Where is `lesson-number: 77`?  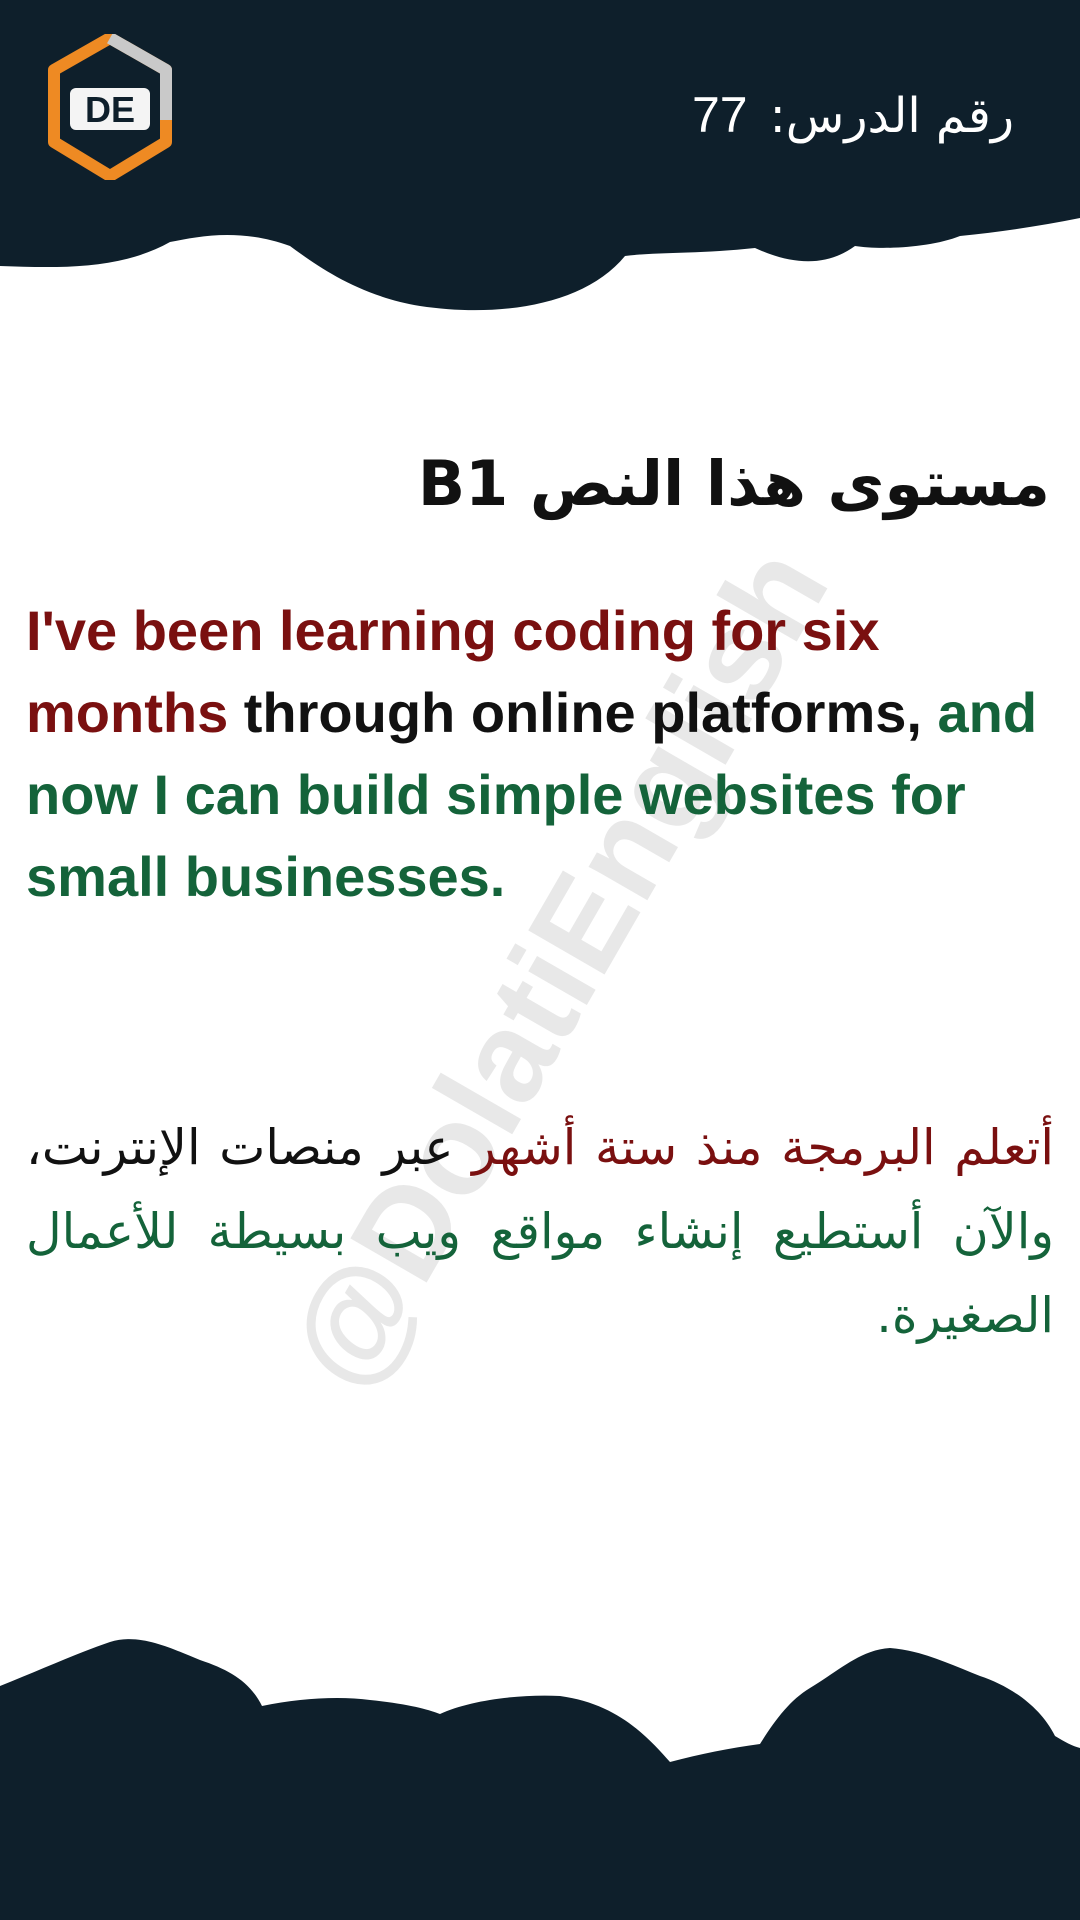 lesson-number: 77 is located at coordinates (719, 115).